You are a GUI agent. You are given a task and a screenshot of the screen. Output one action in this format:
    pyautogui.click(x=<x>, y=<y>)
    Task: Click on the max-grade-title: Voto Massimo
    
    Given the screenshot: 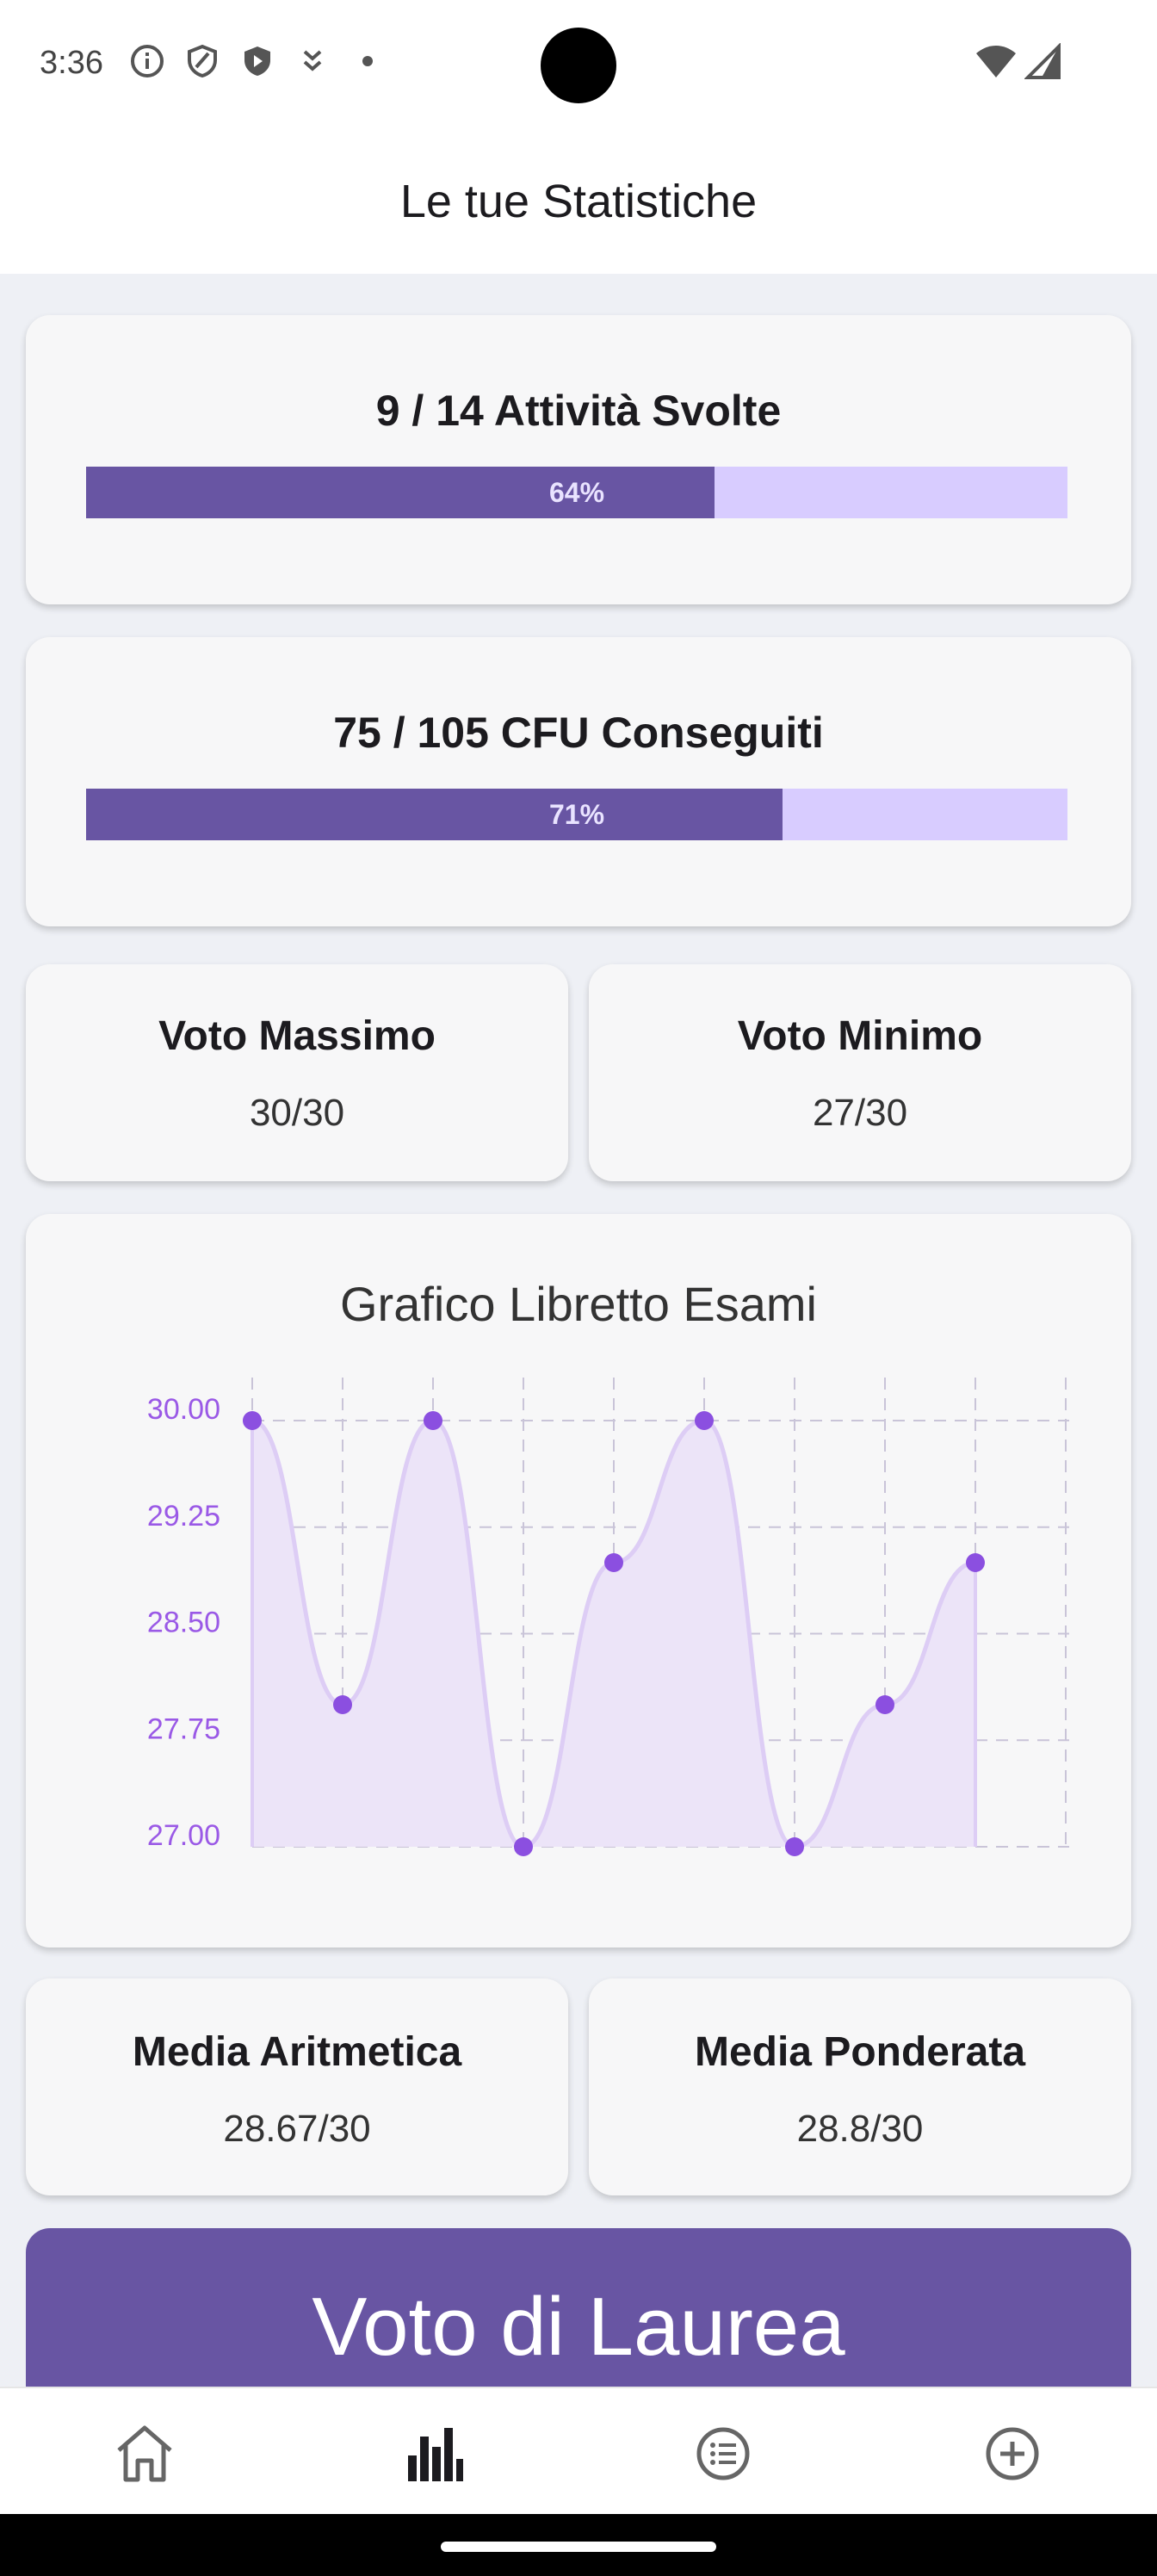 What is the action you would take?
    pyautogui.click(x=297, y=1036)
    